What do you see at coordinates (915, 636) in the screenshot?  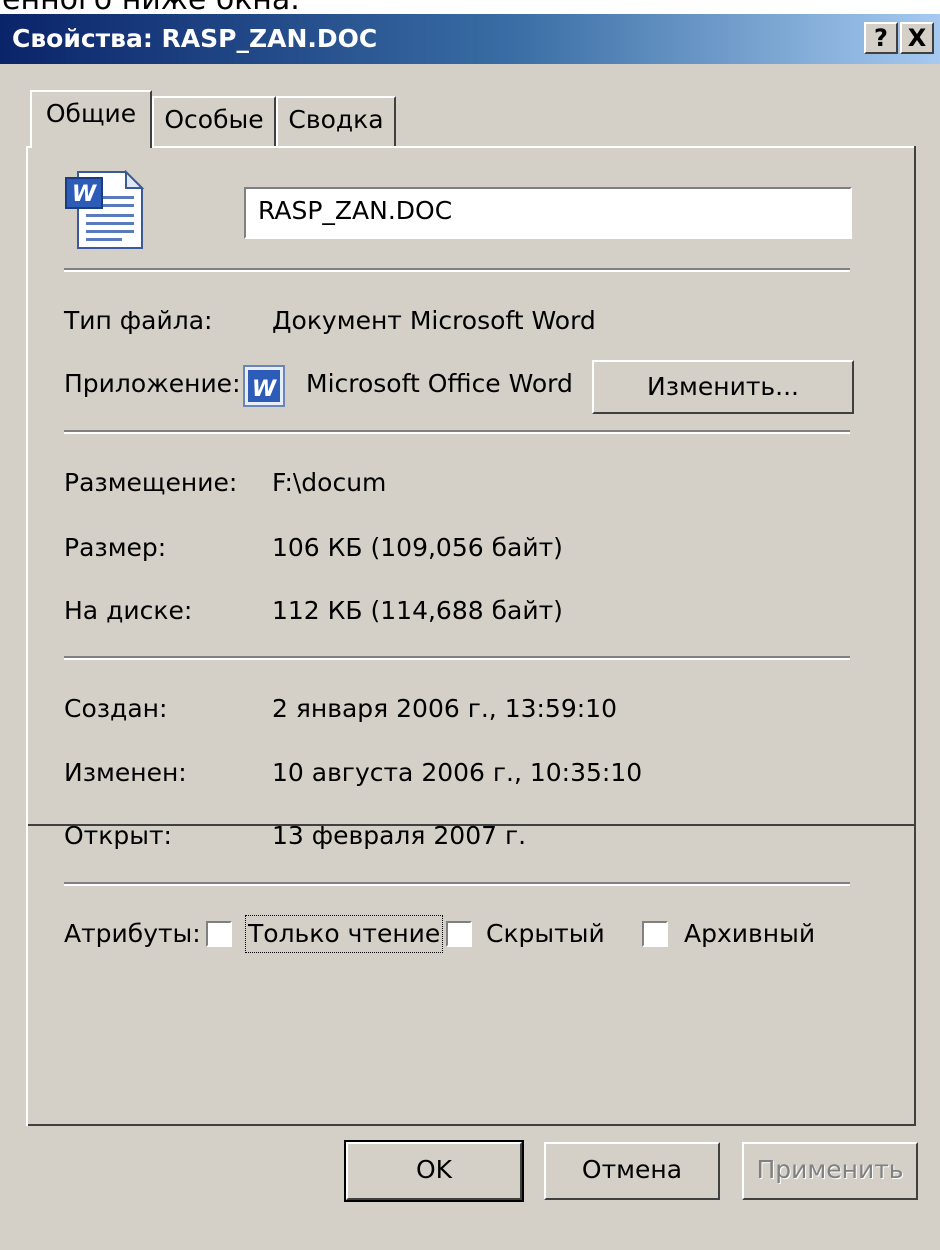 I see `panel-right-edge` at bounding box center [915, 636].